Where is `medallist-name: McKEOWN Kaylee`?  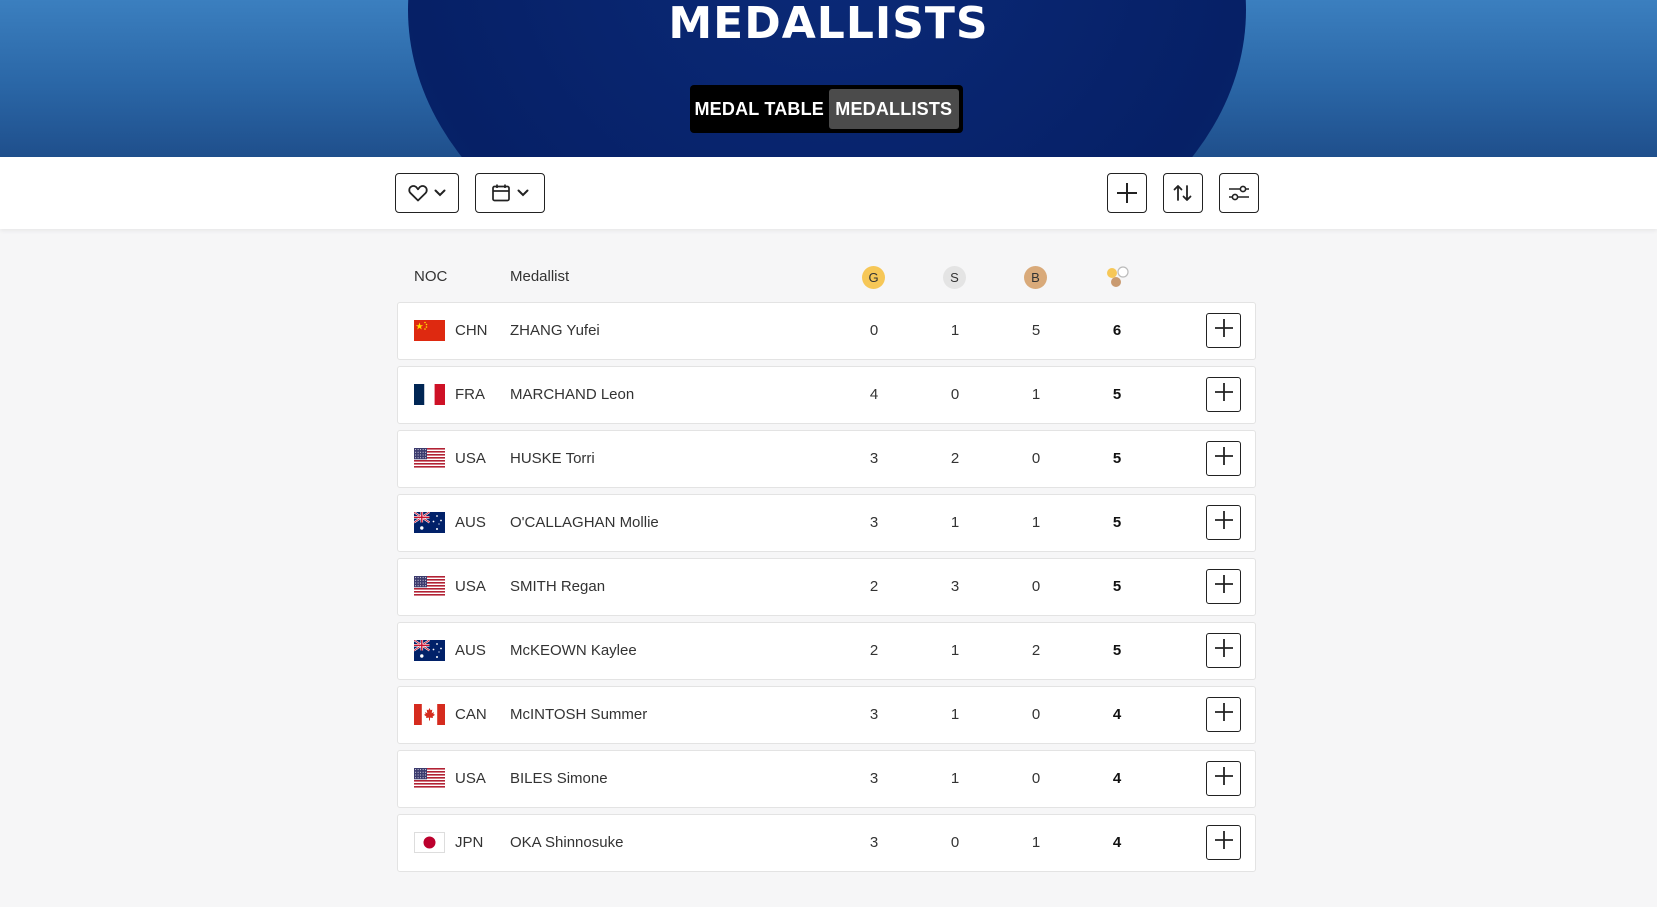
medallist-name: McKEOWN Kaylee is located at coordinates (573, 651).